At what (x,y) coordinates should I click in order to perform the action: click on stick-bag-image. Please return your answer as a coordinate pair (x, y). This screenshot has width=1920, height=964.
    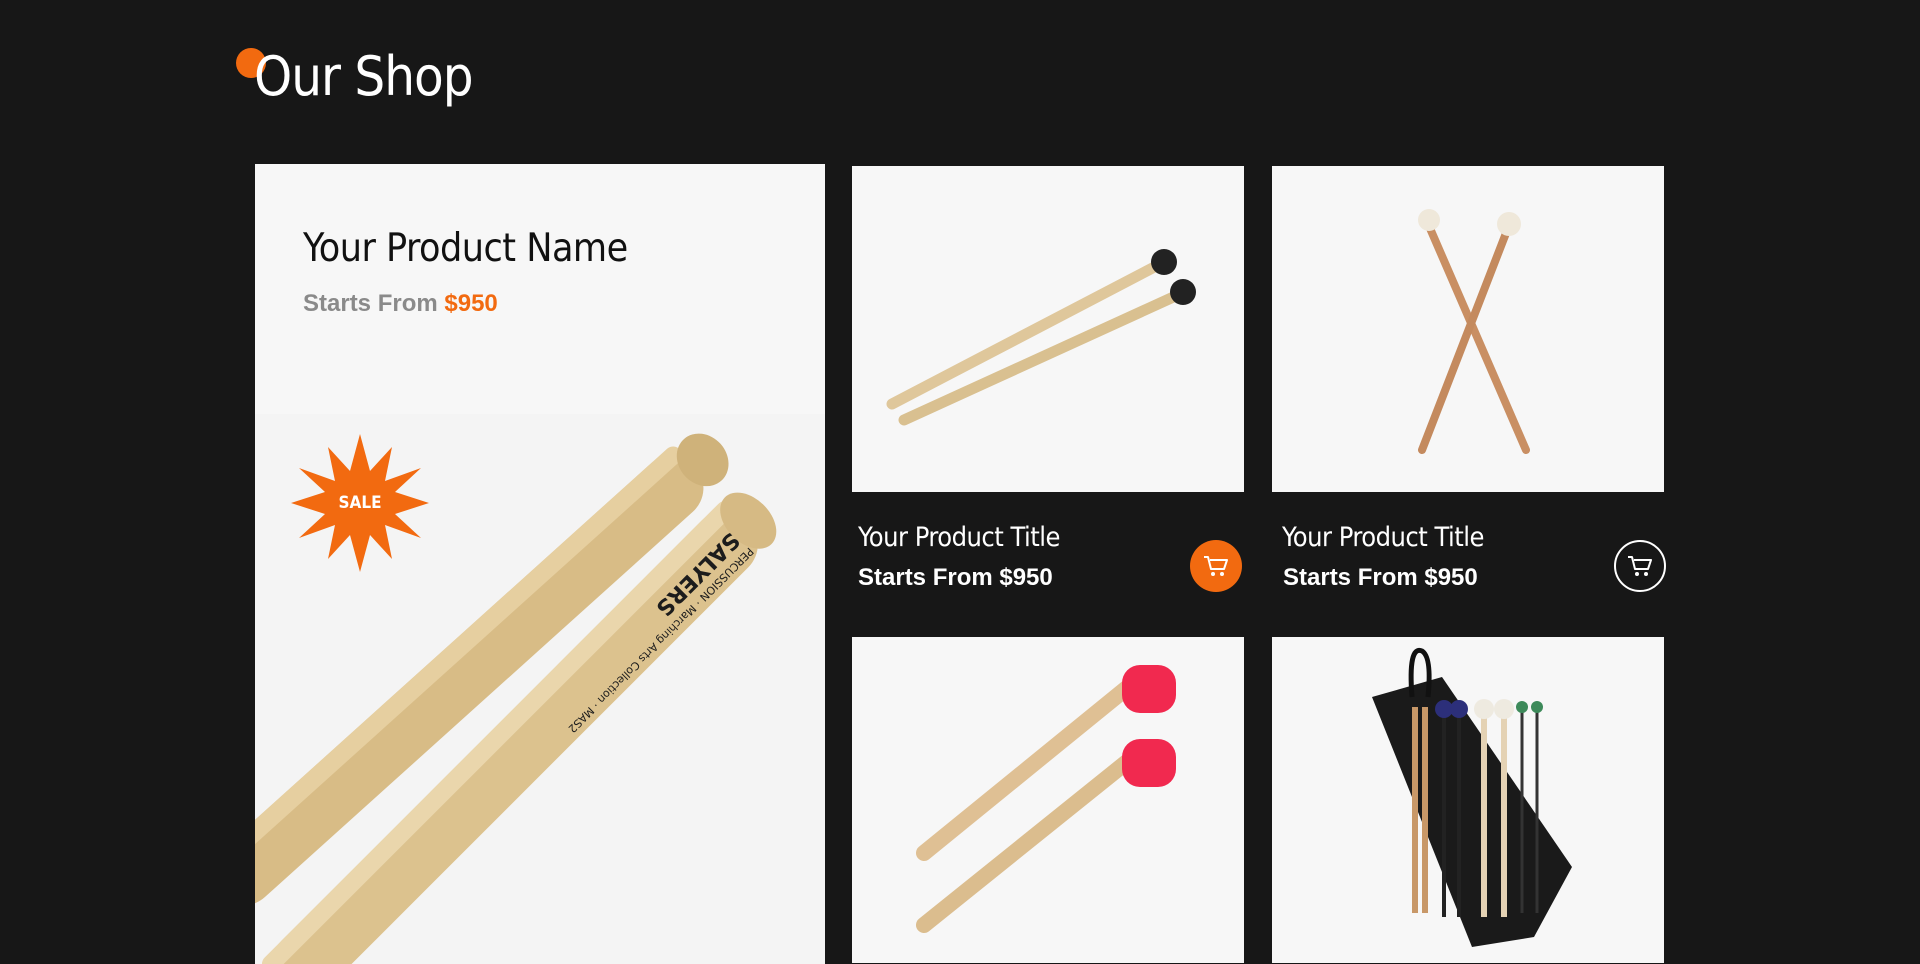
    Looking at the image, I should click on (1472, 797).